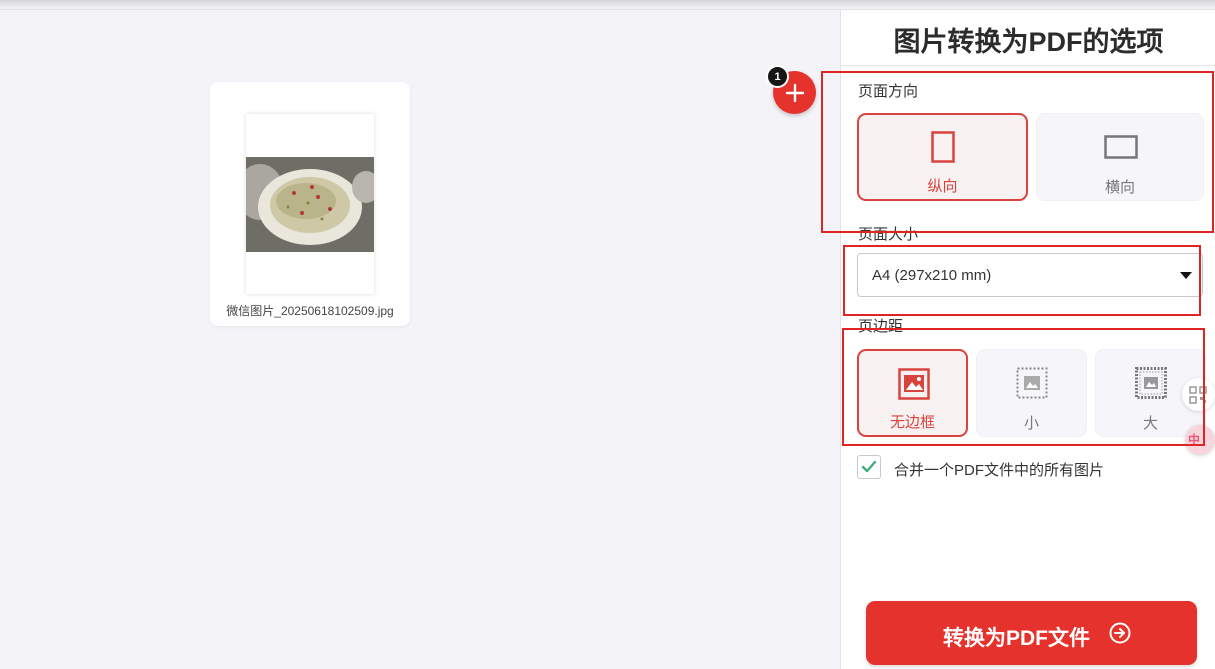 Image resolution: width=1215 pixels, height=669 pixels. What do you see at coordinates (1032, 383) in the screenshot?
I see `image-small-margin-icon` at bounding box center [1032, 383].